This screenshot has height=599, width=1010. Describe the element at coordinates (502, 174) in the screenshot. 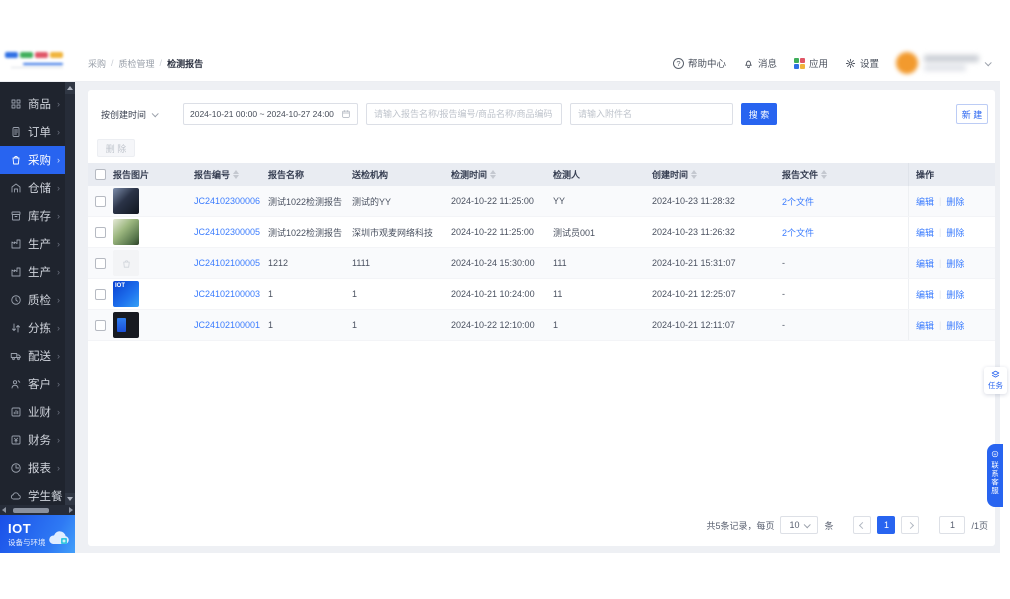

I see `column-test-time: 检测时间` at that location.